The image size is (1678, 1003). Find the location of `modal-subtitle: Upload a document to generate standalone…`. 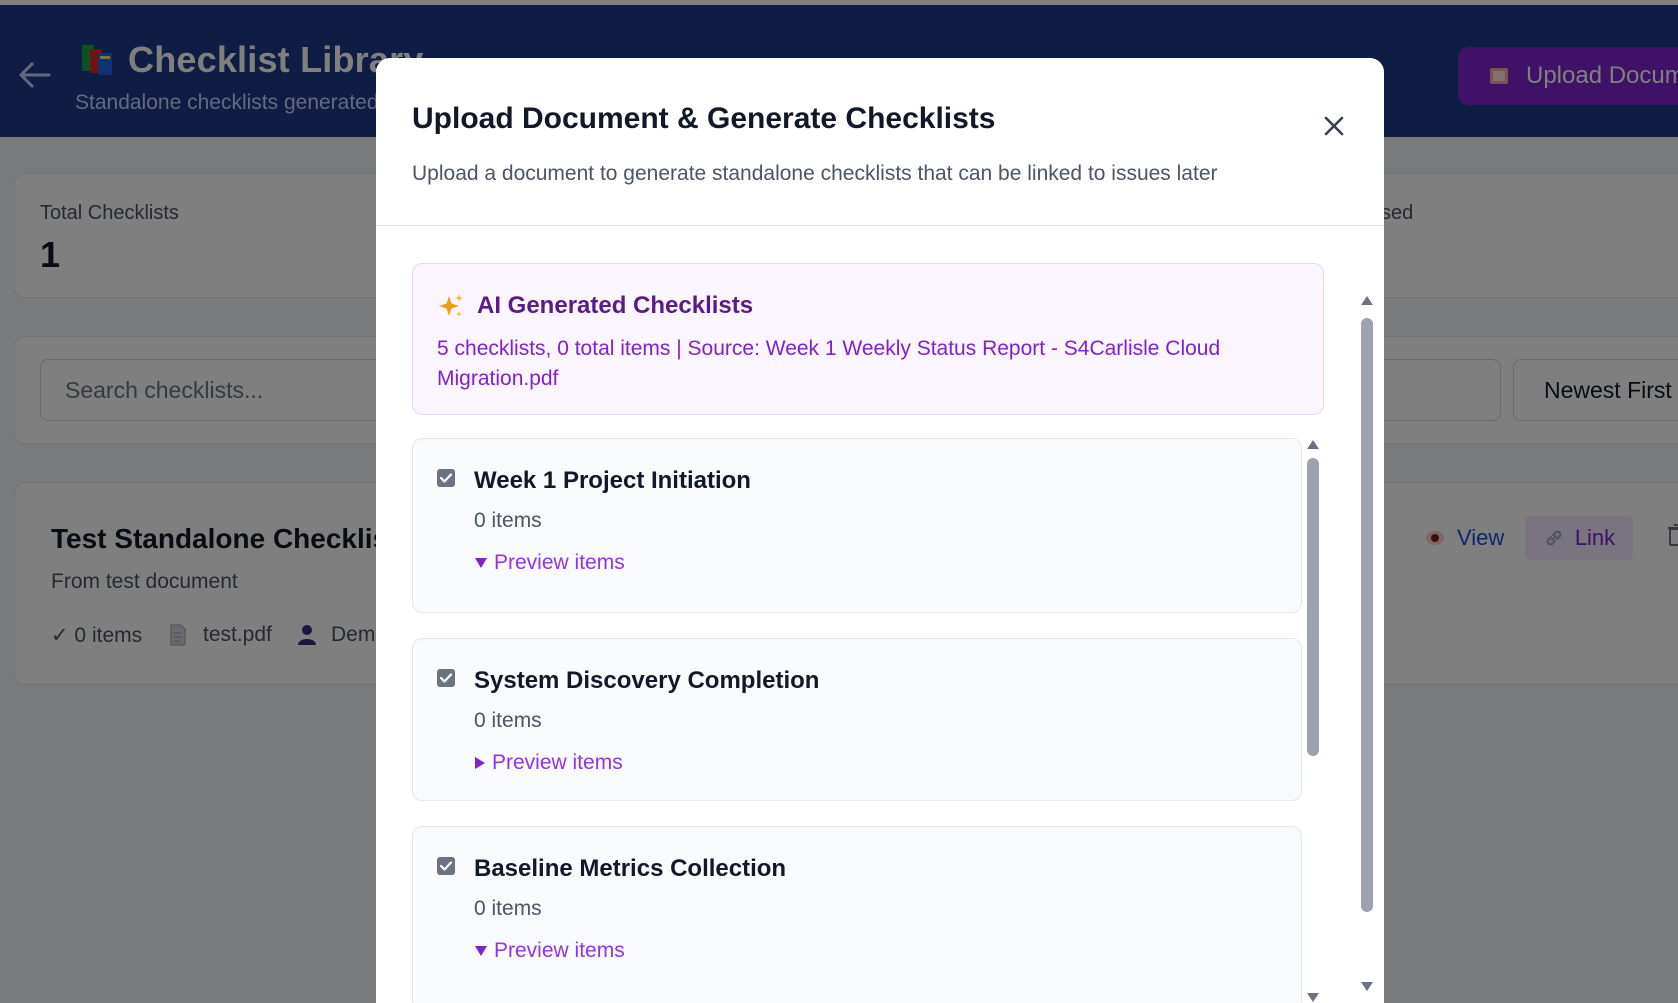

modal-subtitle: Upload a document to generate standalone… is located at coordinates (815, 173).